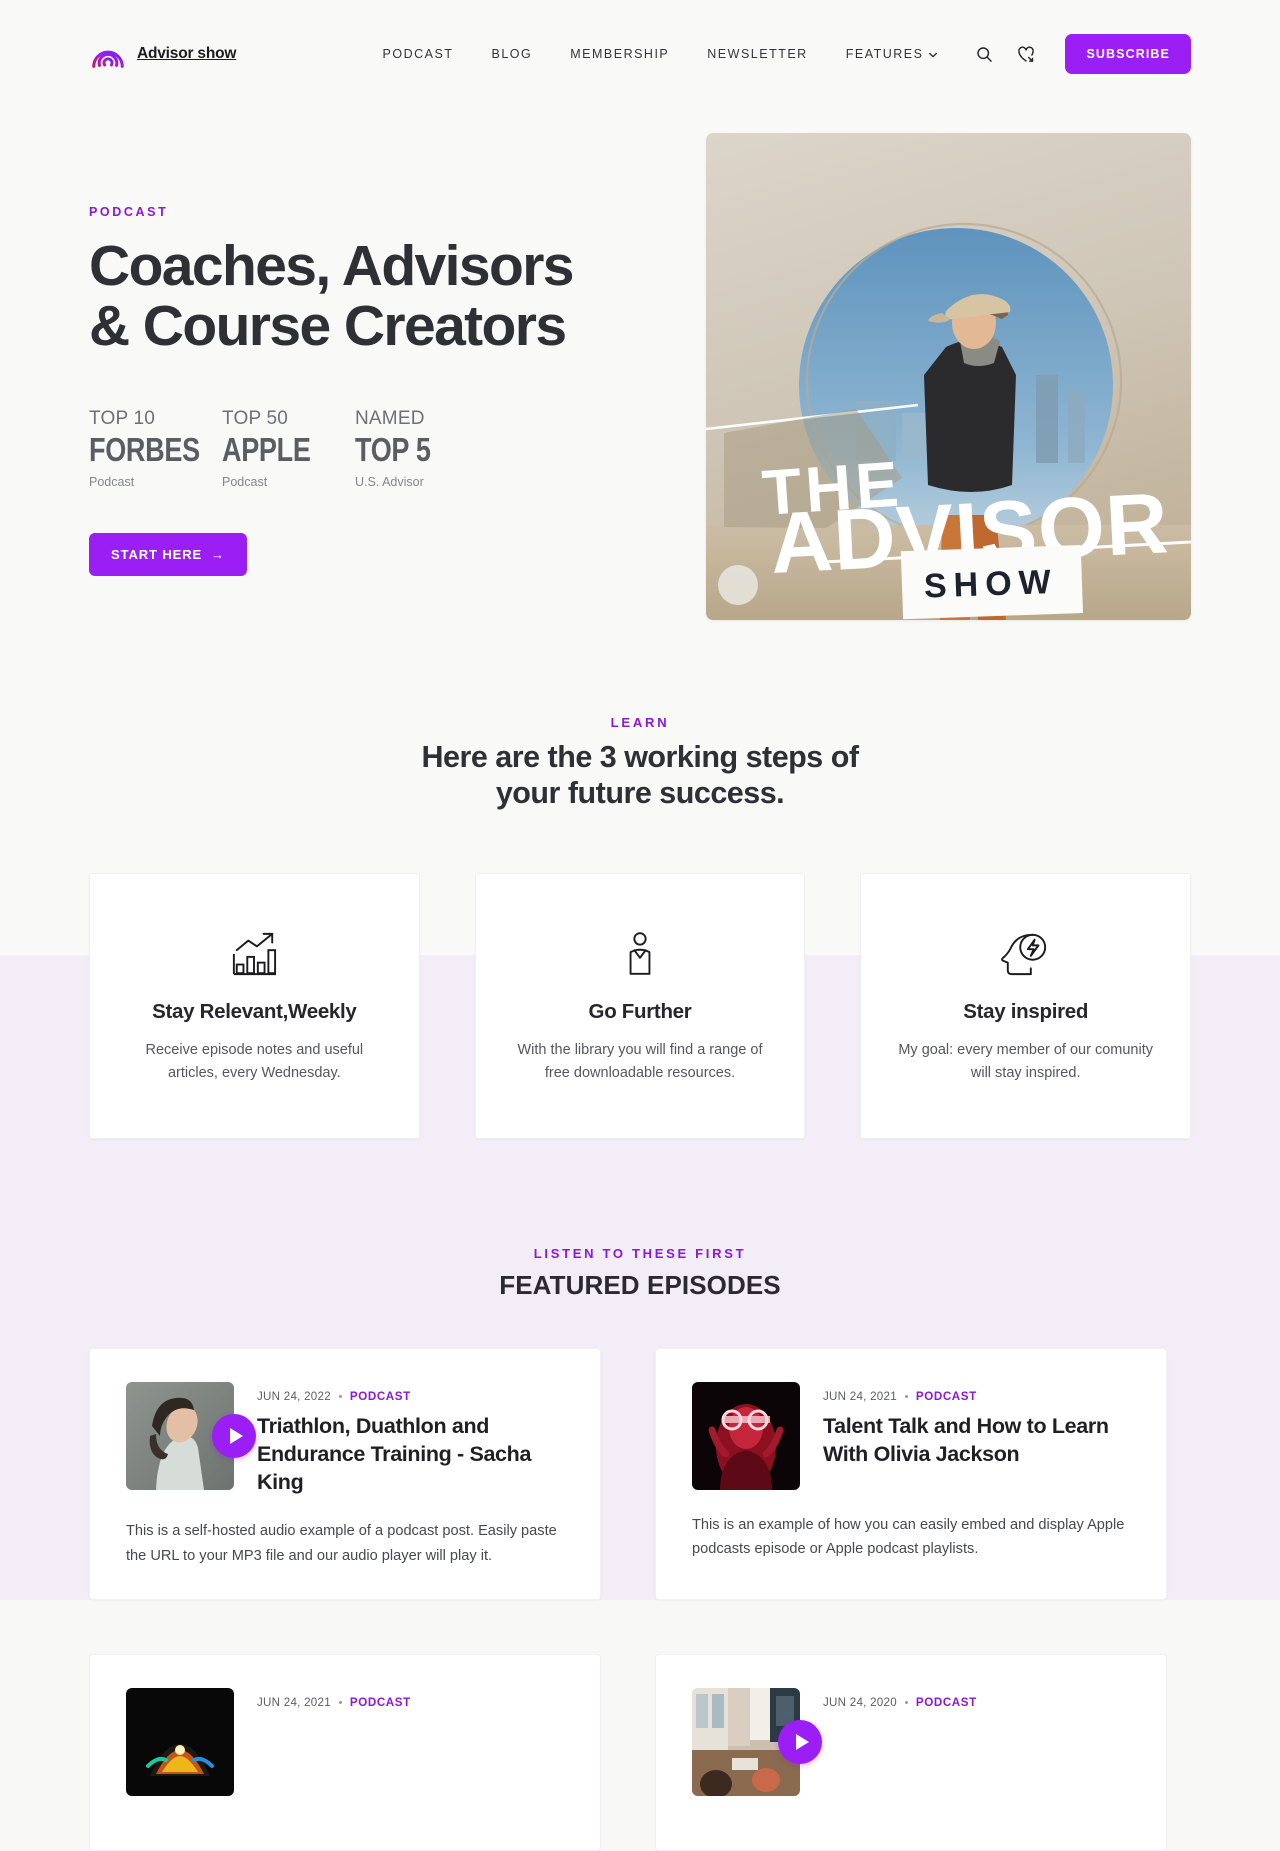  I want to click on page-title: Coaches, Advisors & Course Creators, so click(369, 296).